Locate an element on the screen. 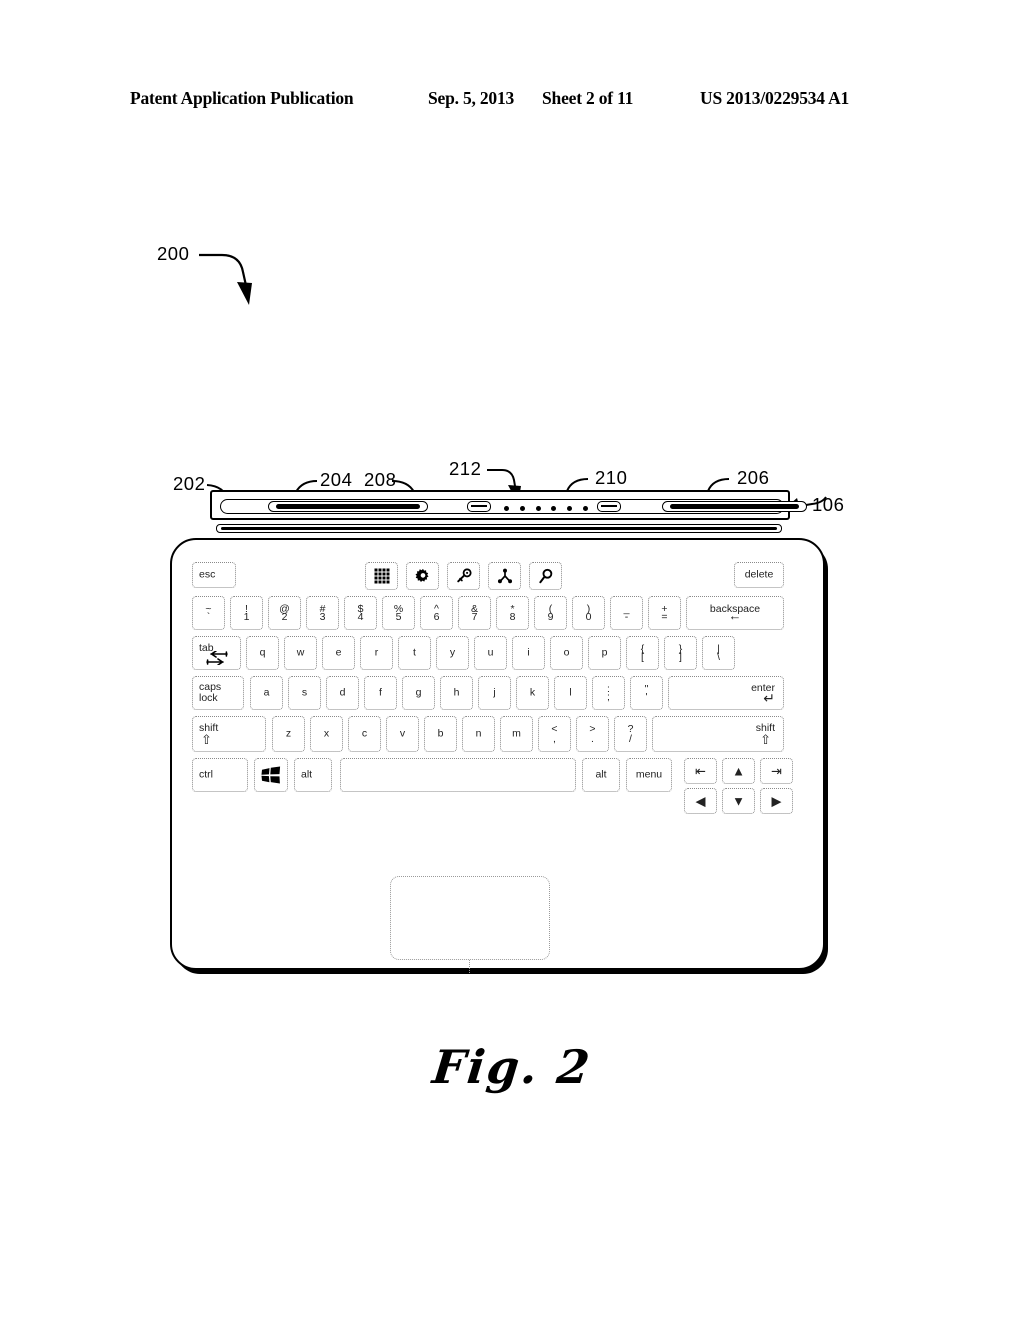 The height and width of the screenshot is (1320, 1024). key-comma: < , is located at coordinates (554, 734).